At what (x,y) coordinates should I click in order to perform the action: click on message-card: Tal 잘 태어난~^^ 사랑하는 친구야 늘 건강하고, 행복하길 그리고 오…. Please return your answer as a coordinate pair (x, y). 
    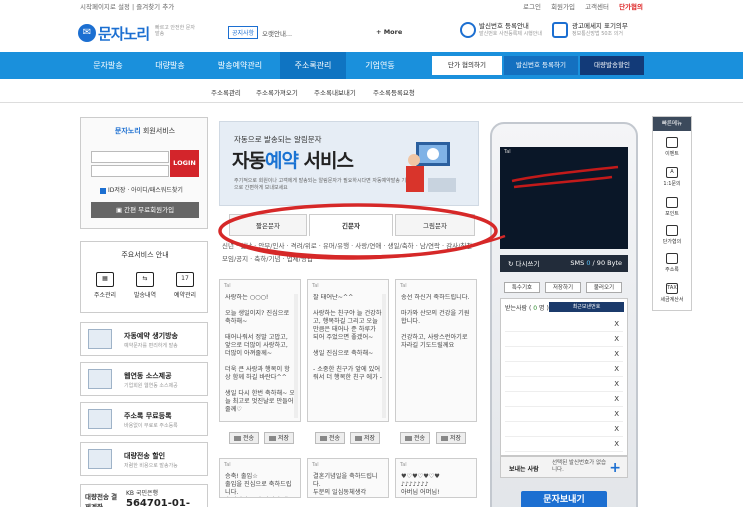
    Looking at the image, I should click on (348, 350).